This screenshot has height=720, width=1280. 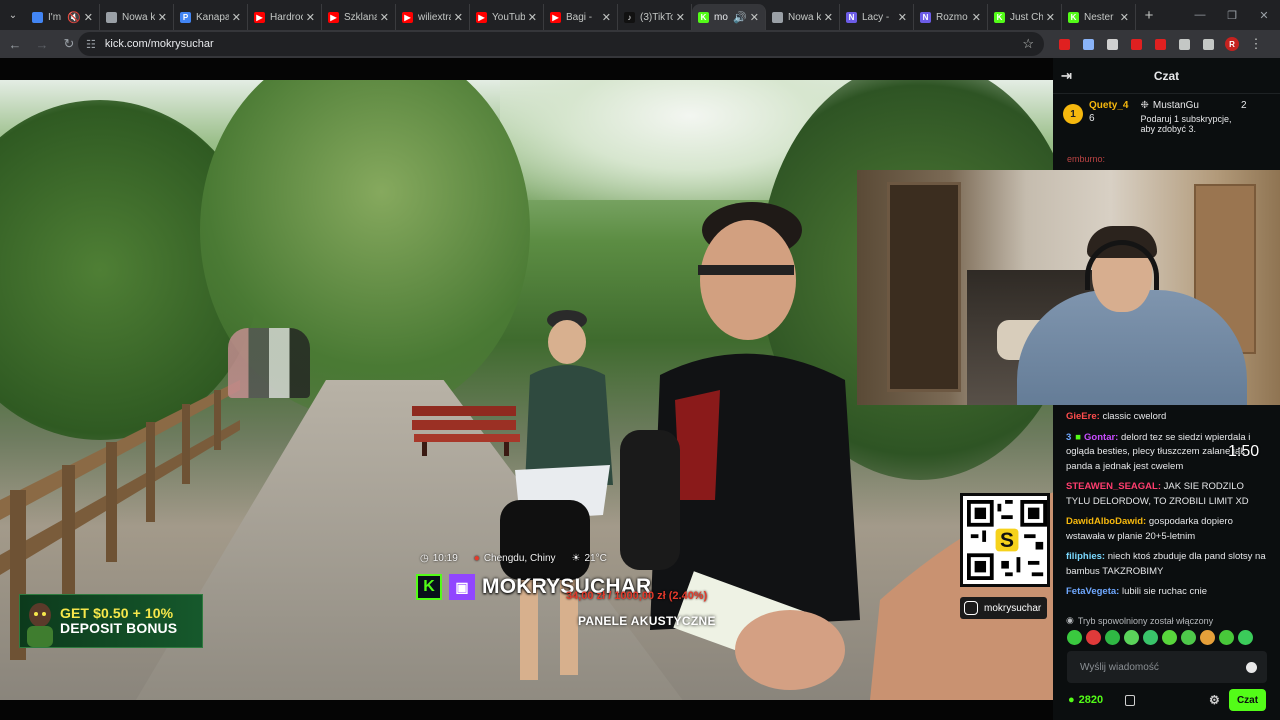 I want to click on tab-title: YouTube, so click(x=508, y=17).